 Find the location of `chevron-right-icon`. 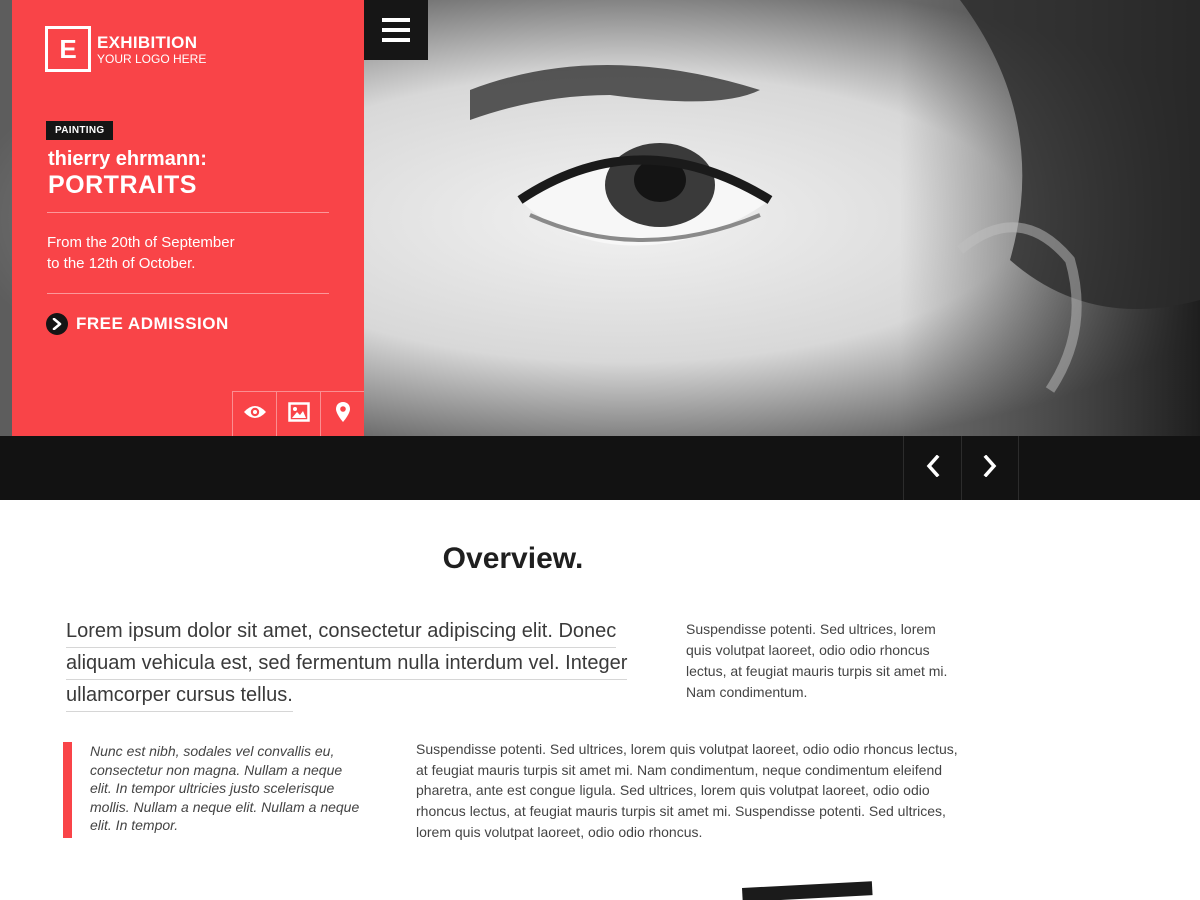

chevron-right-icon is located at coordinates (990, 468).